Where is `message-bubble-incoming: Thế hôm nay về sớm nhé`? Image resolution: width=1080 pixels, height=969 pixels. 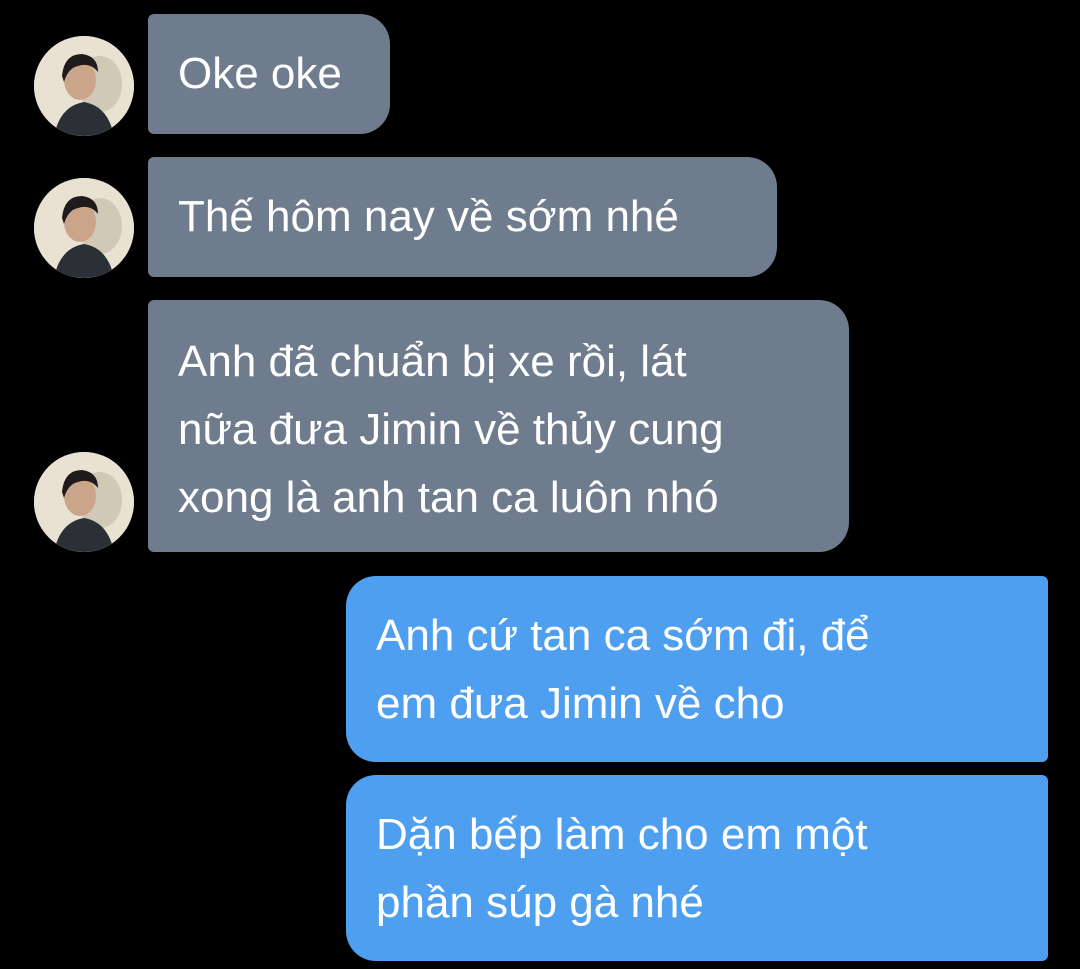
message-bubble-incoming: Thế hôm nay về sớm nhé is located at coordinates (462, 217).